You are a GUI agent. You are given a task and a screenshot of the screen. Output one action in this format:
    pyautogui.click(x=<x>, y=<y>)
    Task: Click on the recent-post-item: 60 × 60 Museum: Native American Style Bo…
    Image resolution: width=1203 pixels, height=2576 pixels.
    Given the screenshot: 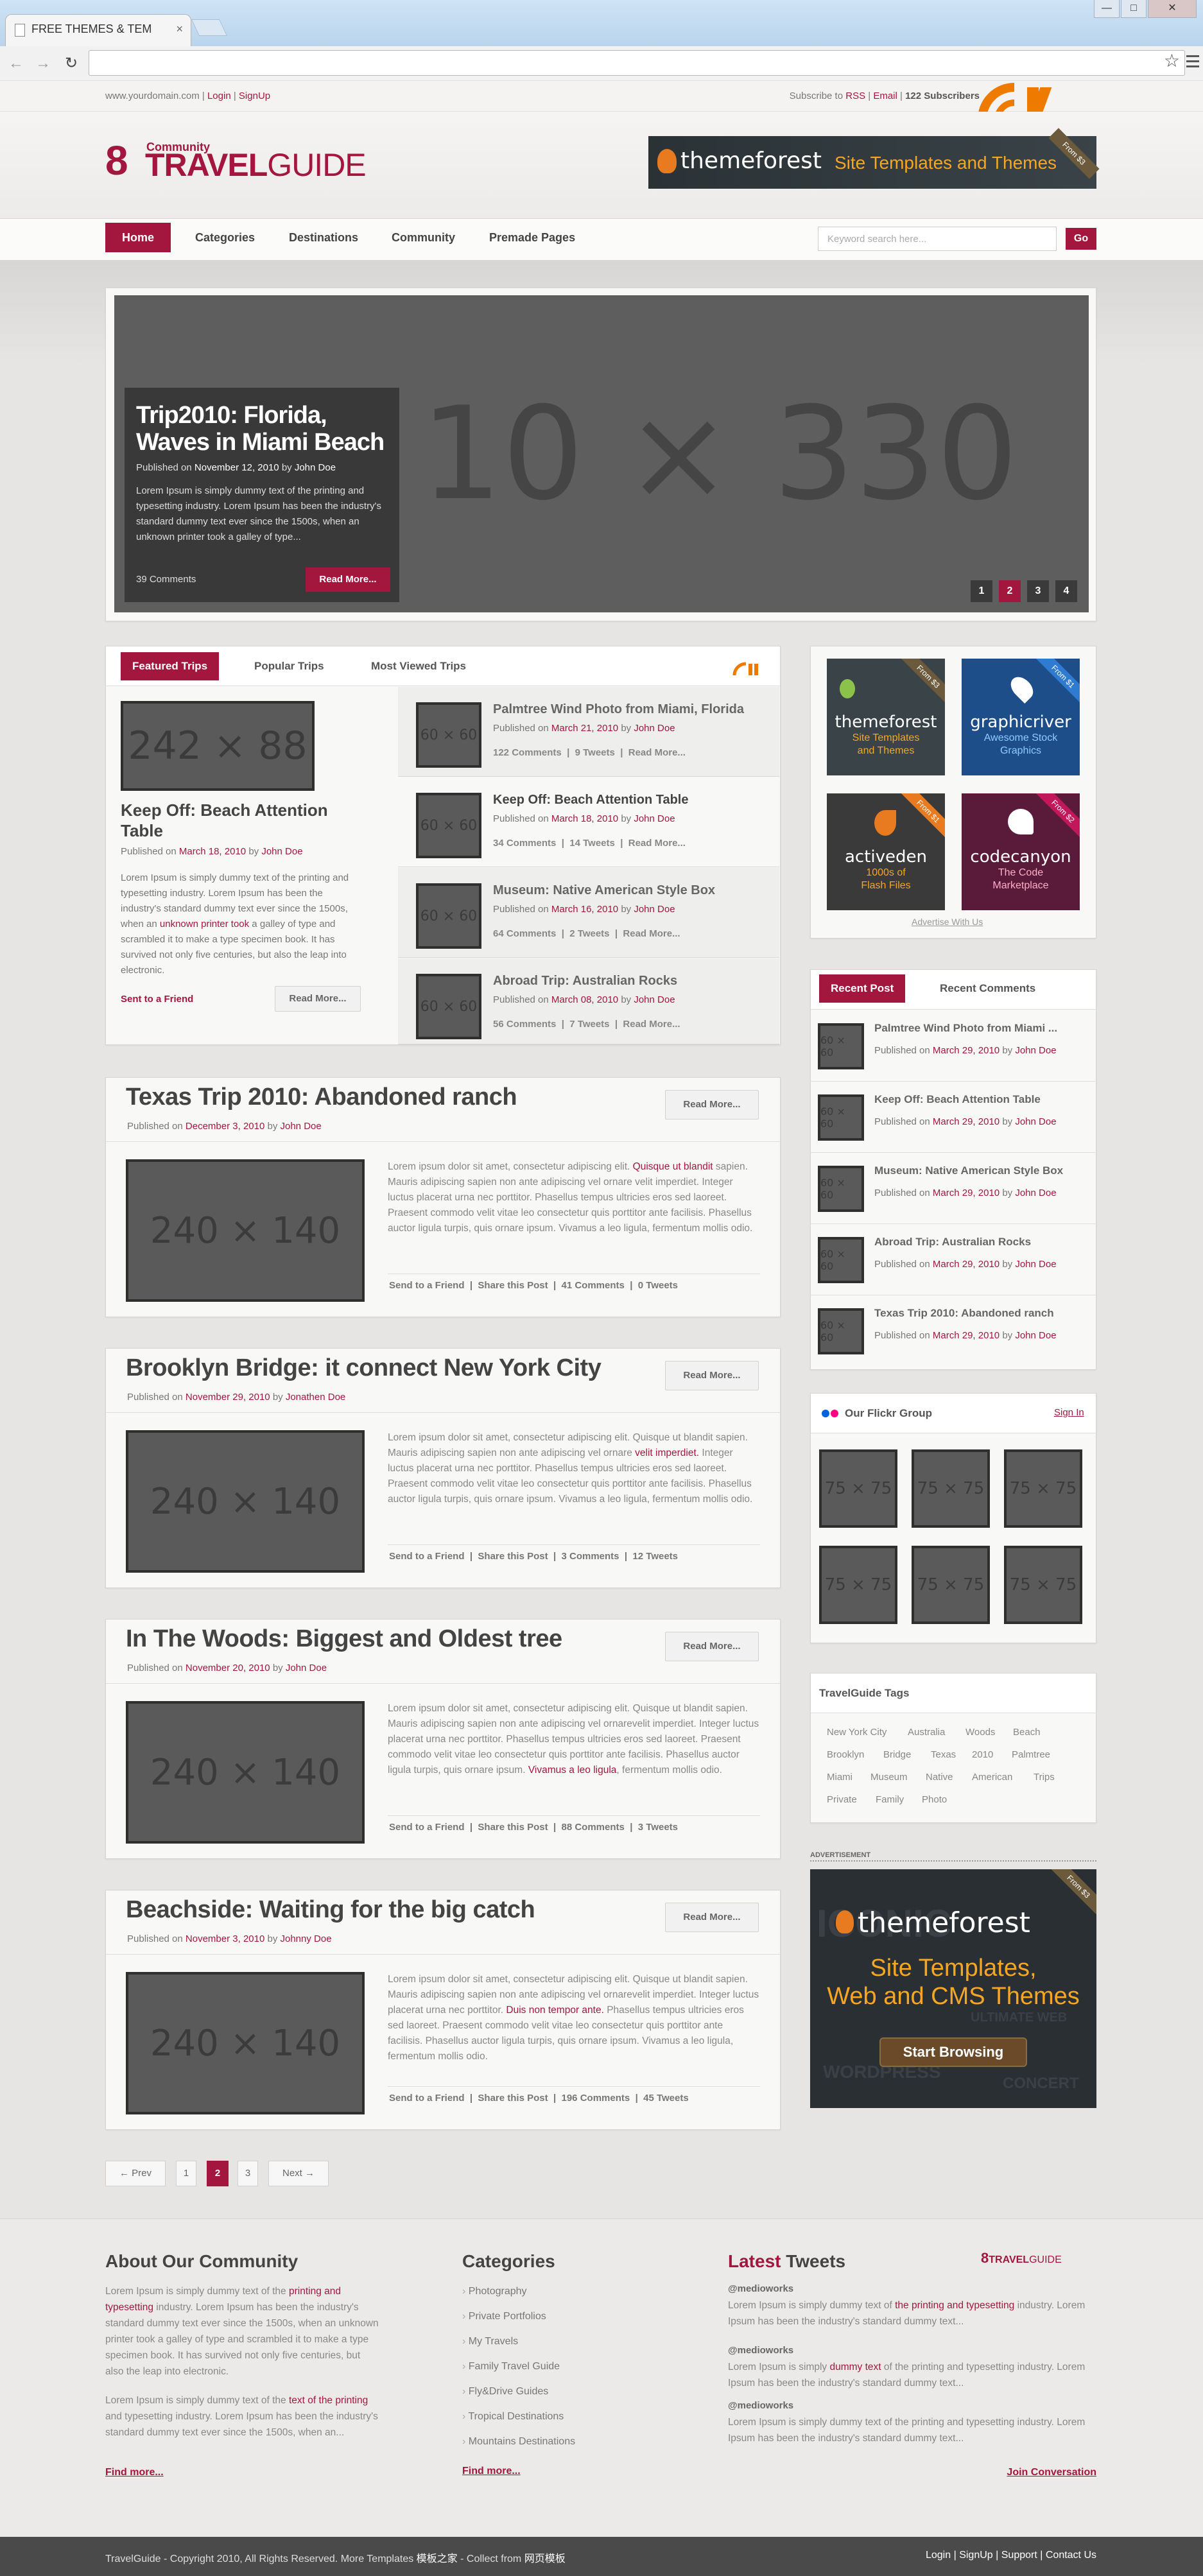 What is the action you would take?
    pyautogui.click(x=952, y=1189)
    